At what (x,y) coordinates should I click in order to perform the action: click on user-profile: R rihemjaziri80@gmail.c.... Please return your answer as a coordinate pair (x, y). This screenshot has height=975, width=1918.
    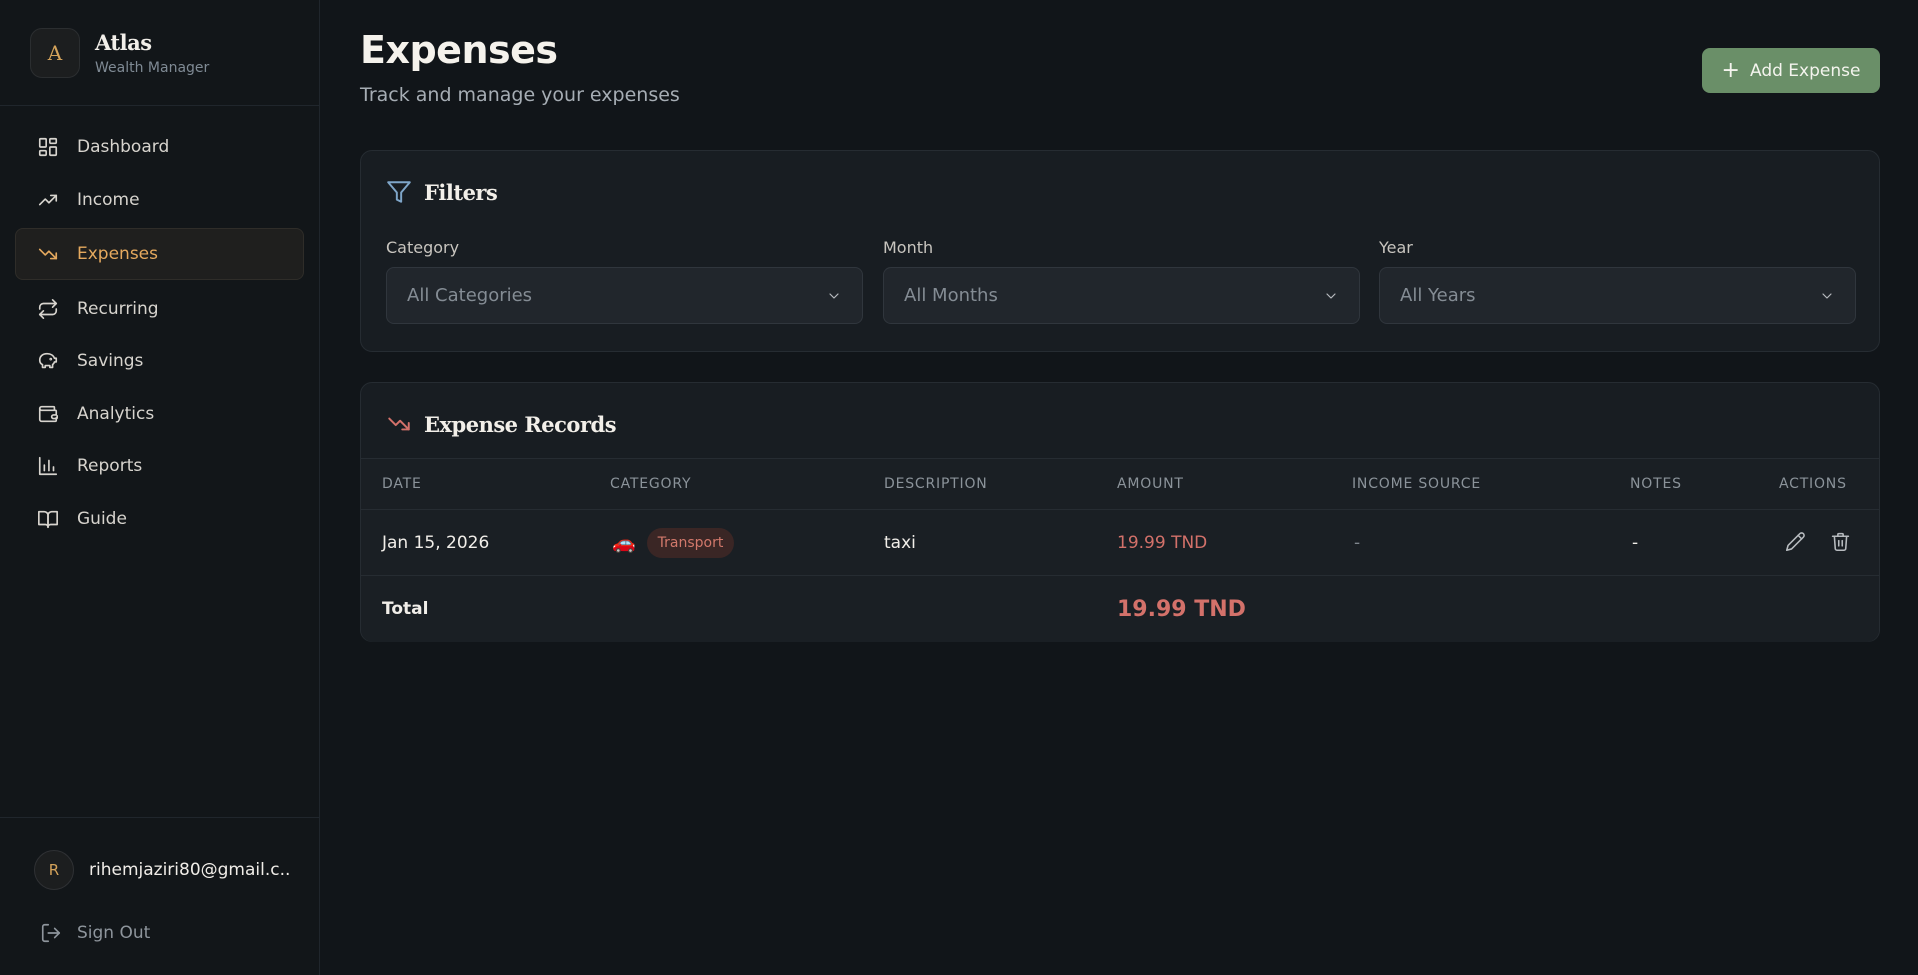
    Looking at the image, I should click on (161, 870).